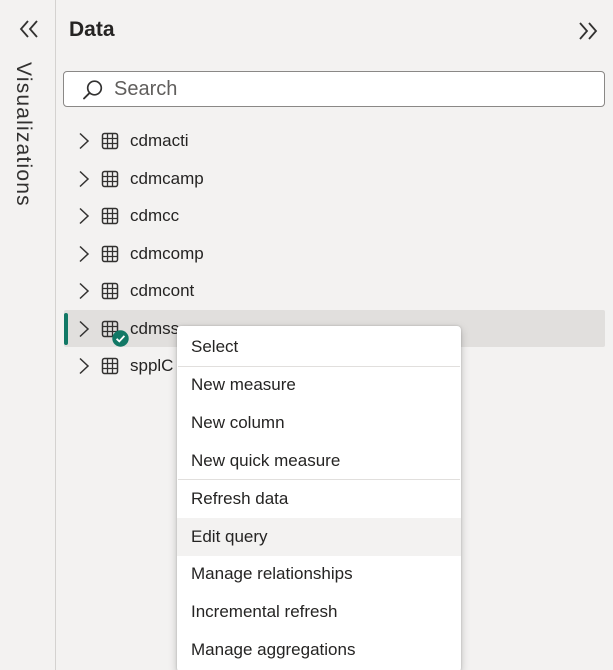 This screenshot has height=670, width=613. What do you see at coordinates (588, 31) in the screenshot?
I see `double-chevron-right-icon` at bounding box center [588, 31].